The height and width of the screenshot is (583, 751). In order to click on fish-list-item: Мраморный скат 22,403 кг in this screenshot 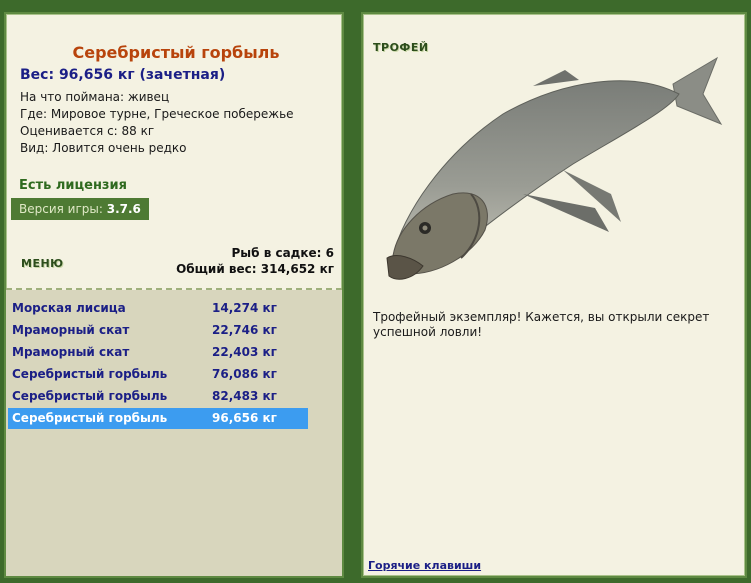, I will do `click(158, 352)`.